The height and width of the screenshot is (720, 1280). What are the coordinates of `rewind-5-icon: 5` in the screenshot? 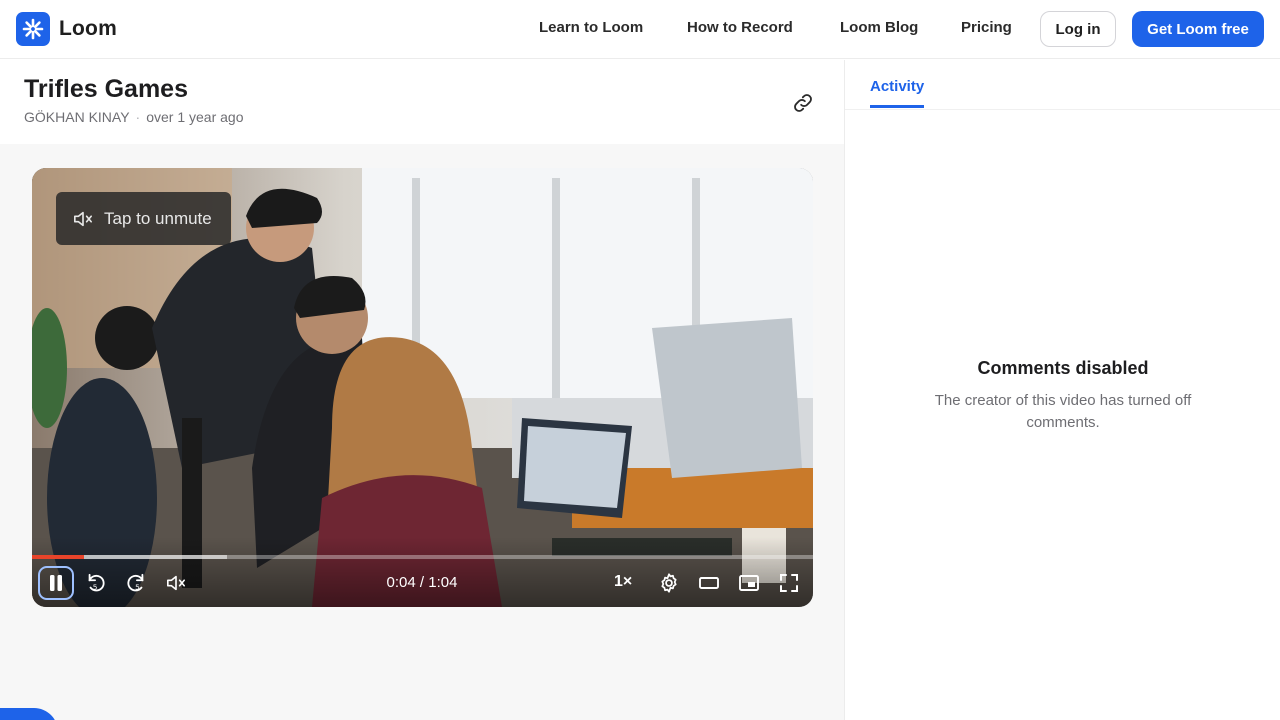 It's located at (96, 582).